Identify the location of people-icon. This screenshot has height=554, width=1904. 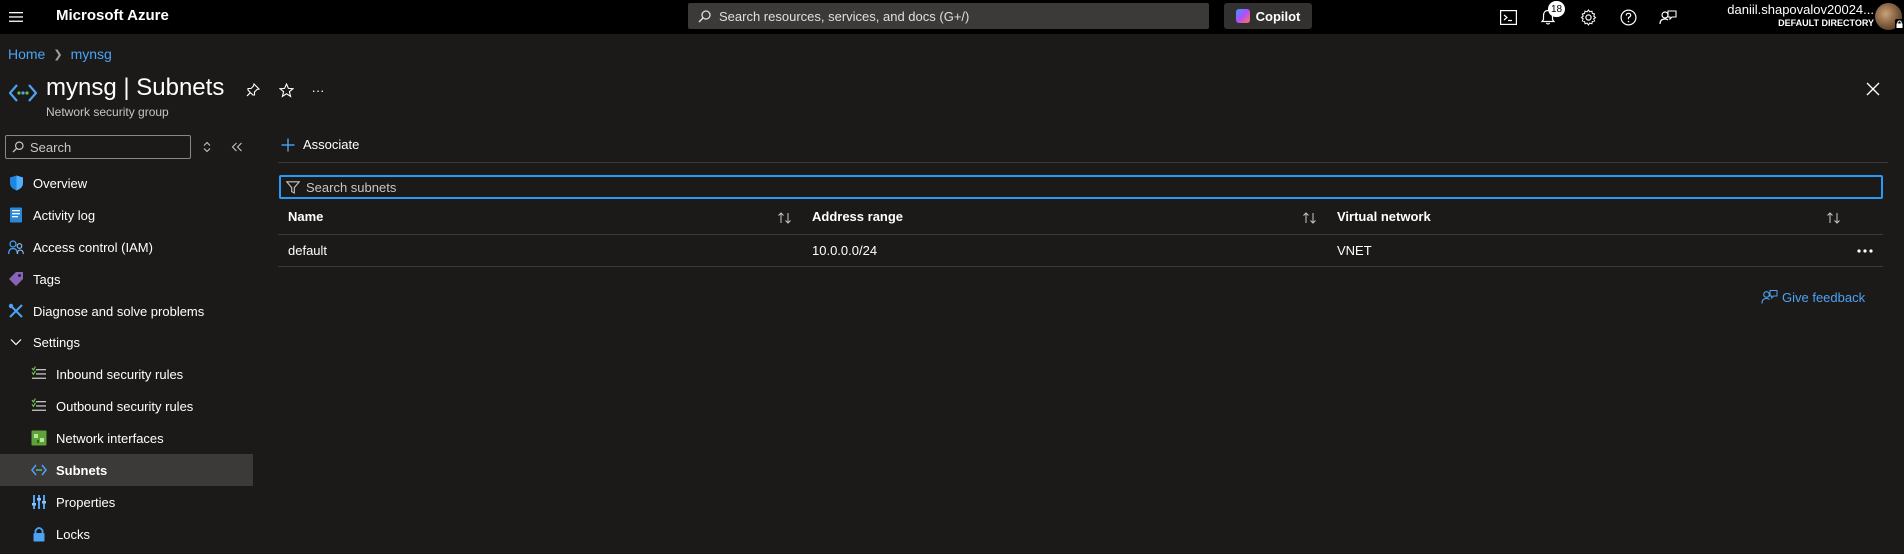
(16, 247).